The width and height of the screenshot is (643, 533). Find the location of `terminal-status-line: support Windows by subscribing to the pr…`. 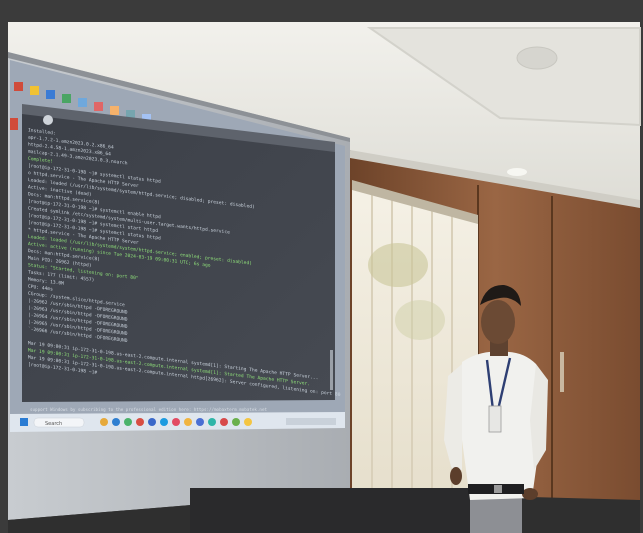

terminal-status-line: support Windows by subscribing to the pr… is located at coordinates (148, 409).